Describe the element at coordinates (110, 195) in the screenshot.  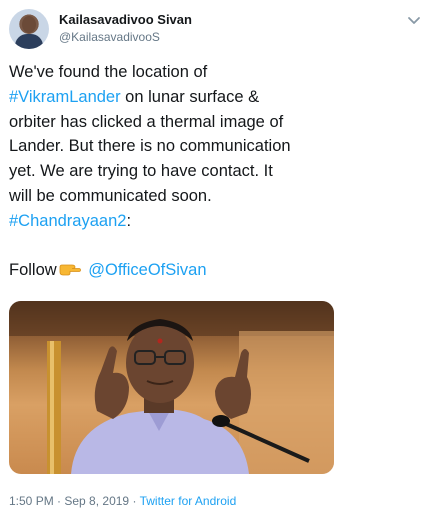
I see `tweet-line: will be communicated soon.` at that location.